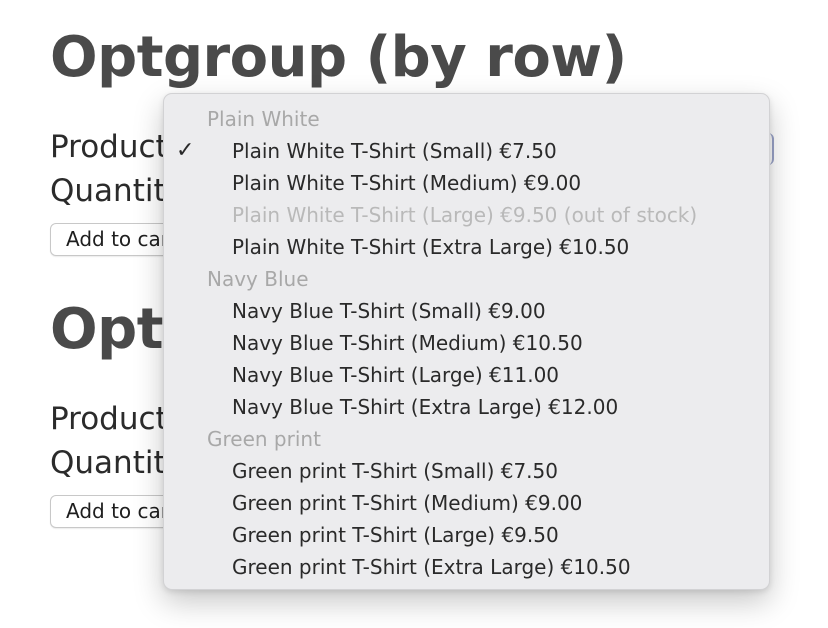  What do you see at coordinates (258, 279) in the screenshot?
I see `optgroup-label-navy-blue: Navy Blue` at bounding box center [258, 279].